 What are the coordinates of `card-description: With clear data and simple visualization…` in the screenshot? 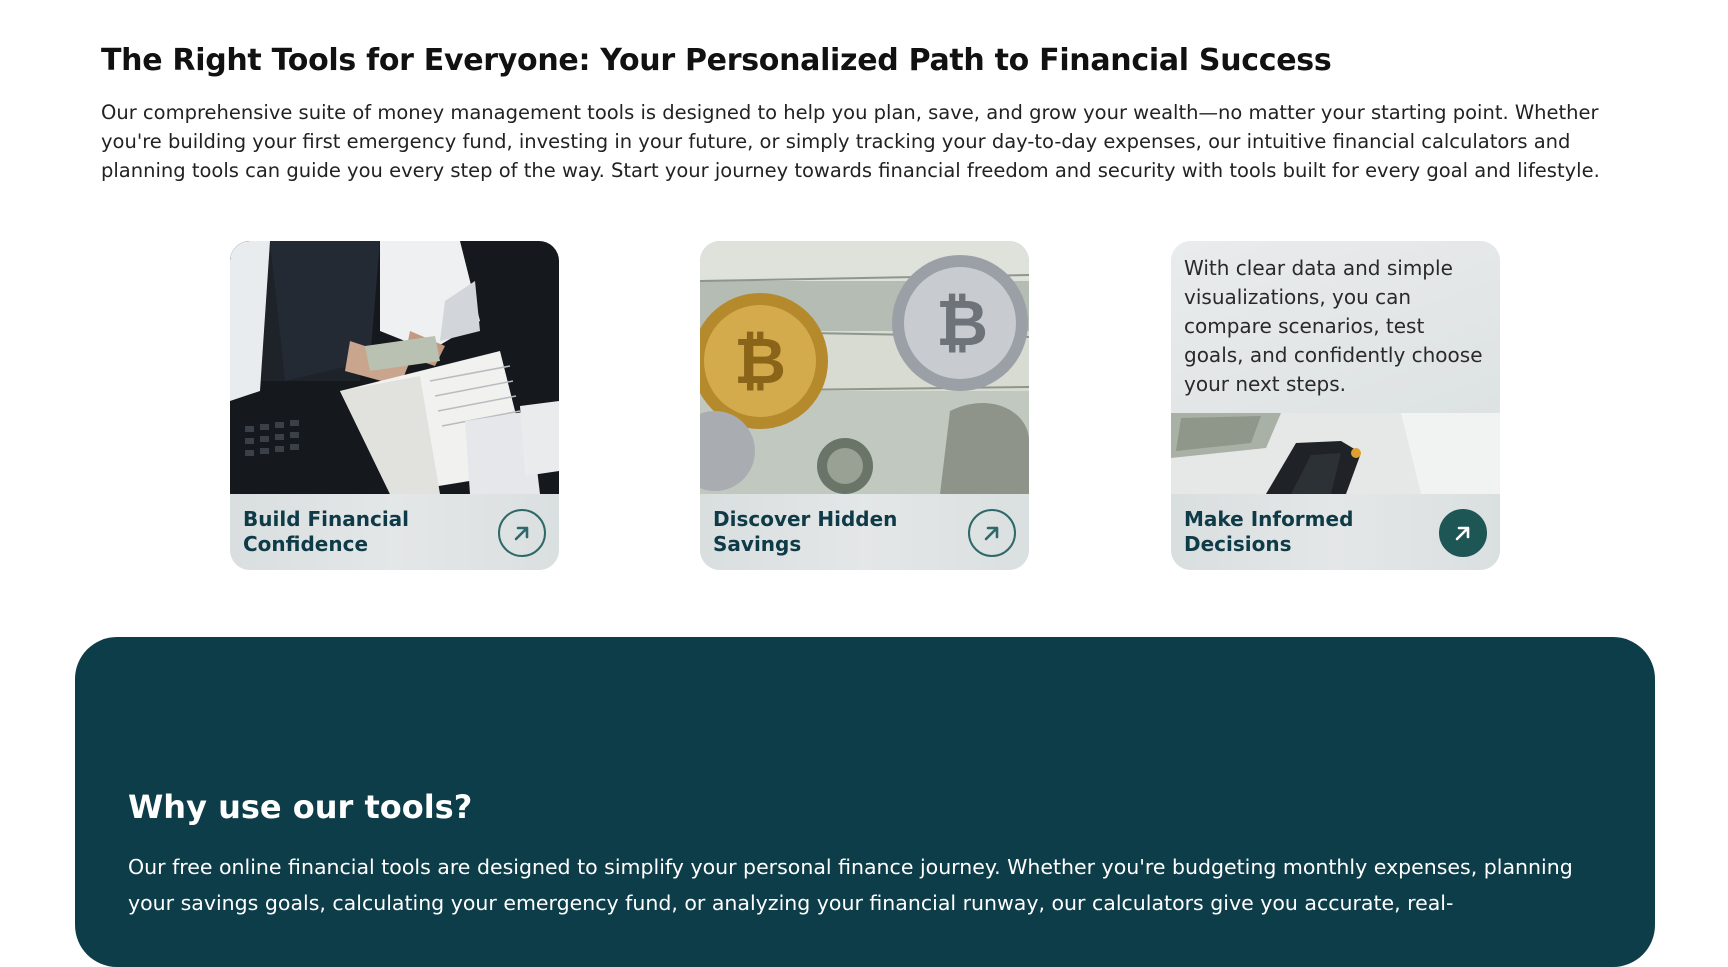 It's located at (1333, 326).